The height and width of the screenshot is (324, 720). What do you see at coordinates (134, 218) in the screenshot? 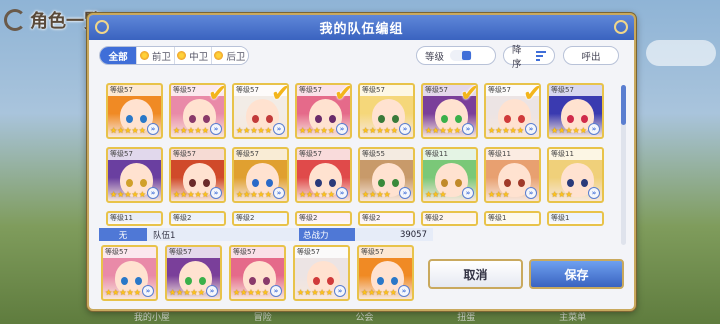
I see `character-card: 等级11` at bounding box center [134, 218].